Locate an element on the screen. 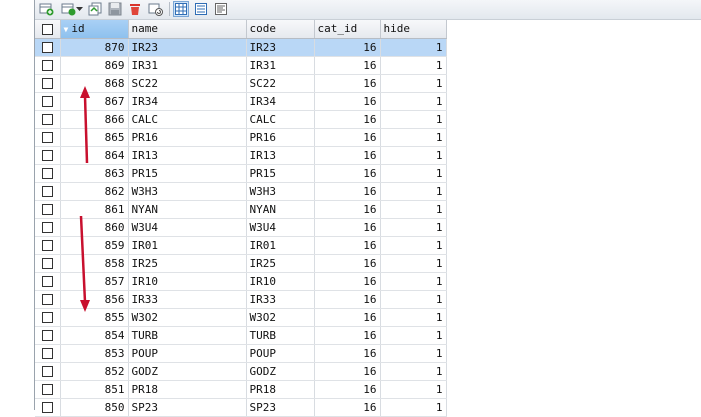 The image size is (701, 417). table-menu-icon is located at coordinates (68, 9).